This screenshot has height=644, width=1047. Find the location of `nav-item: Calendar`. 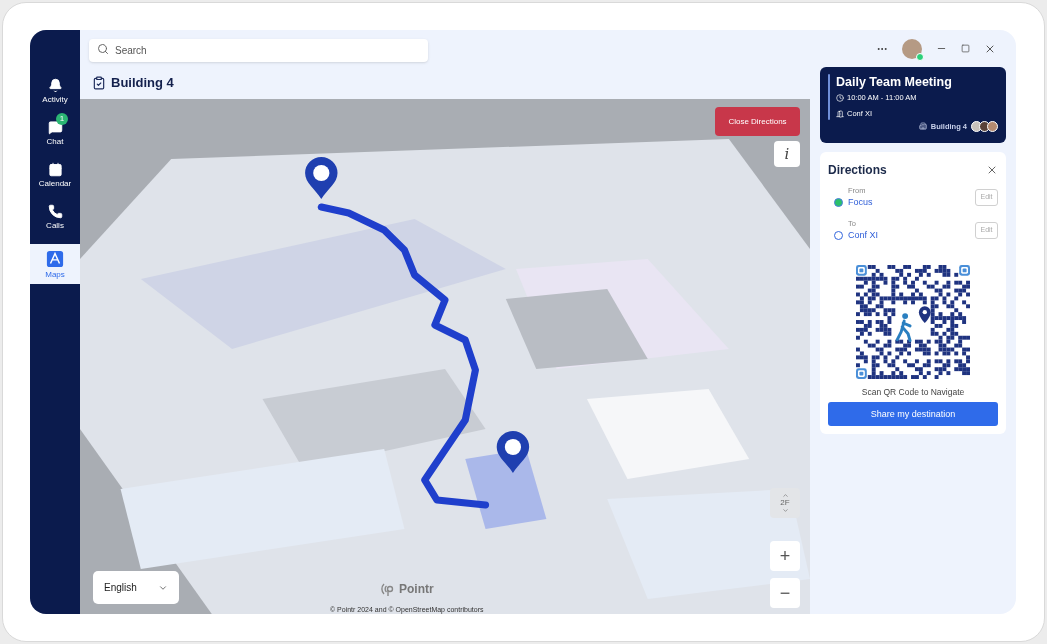

nav-item: Calendar is located at coordinates (55, 175).